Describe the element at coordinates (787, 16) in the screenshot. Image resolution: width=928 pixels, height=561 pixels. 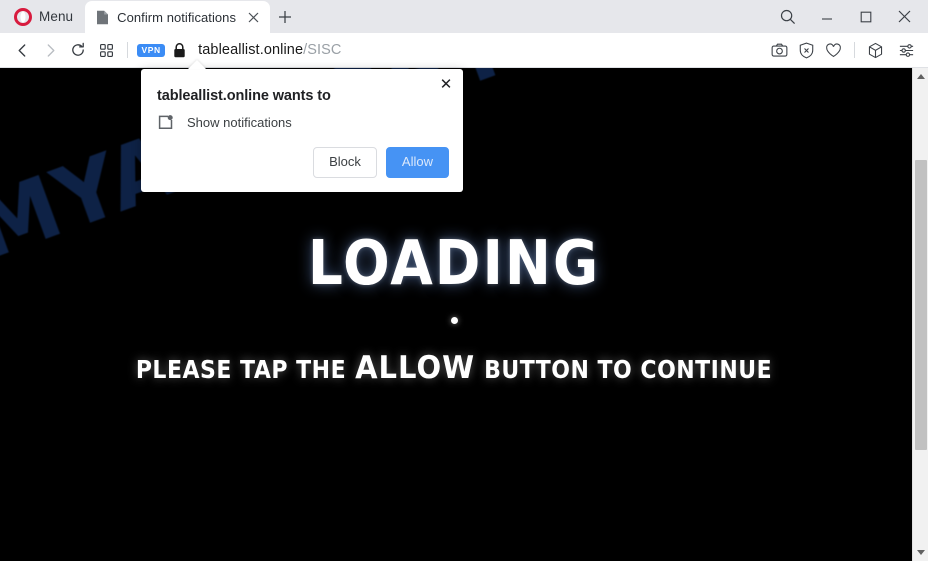
I see `search-icon` at that location.